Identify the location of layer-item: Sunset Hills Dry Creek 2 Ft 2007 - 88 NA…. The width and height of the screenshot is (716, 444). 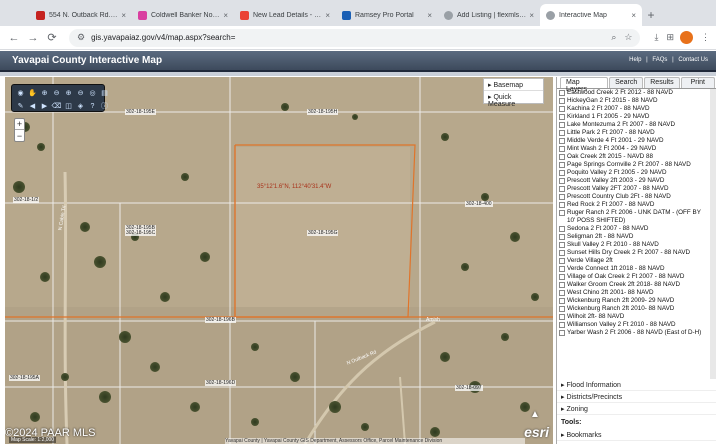
(633, 253).